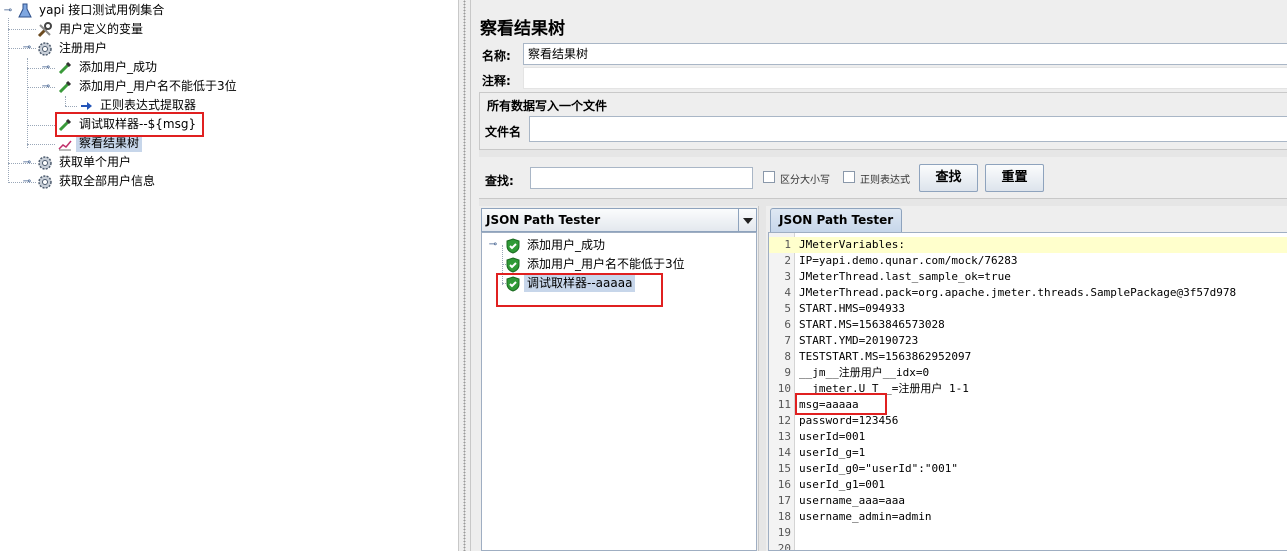 The image size is (1287, 551). Describe the element at coordinates (547, 106) in the screenshot. I see `write-all-label: 所有数据写入一个文件` at that location.